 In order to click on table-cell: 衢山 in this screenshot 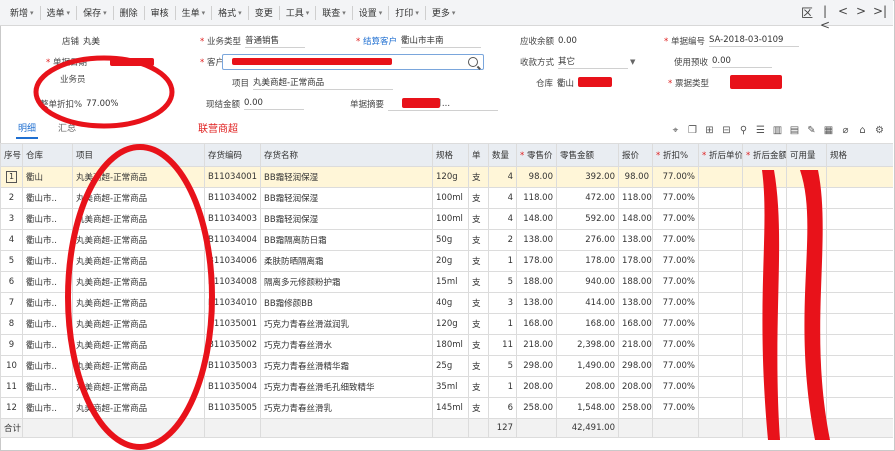, I will do `click(47, 177)`.